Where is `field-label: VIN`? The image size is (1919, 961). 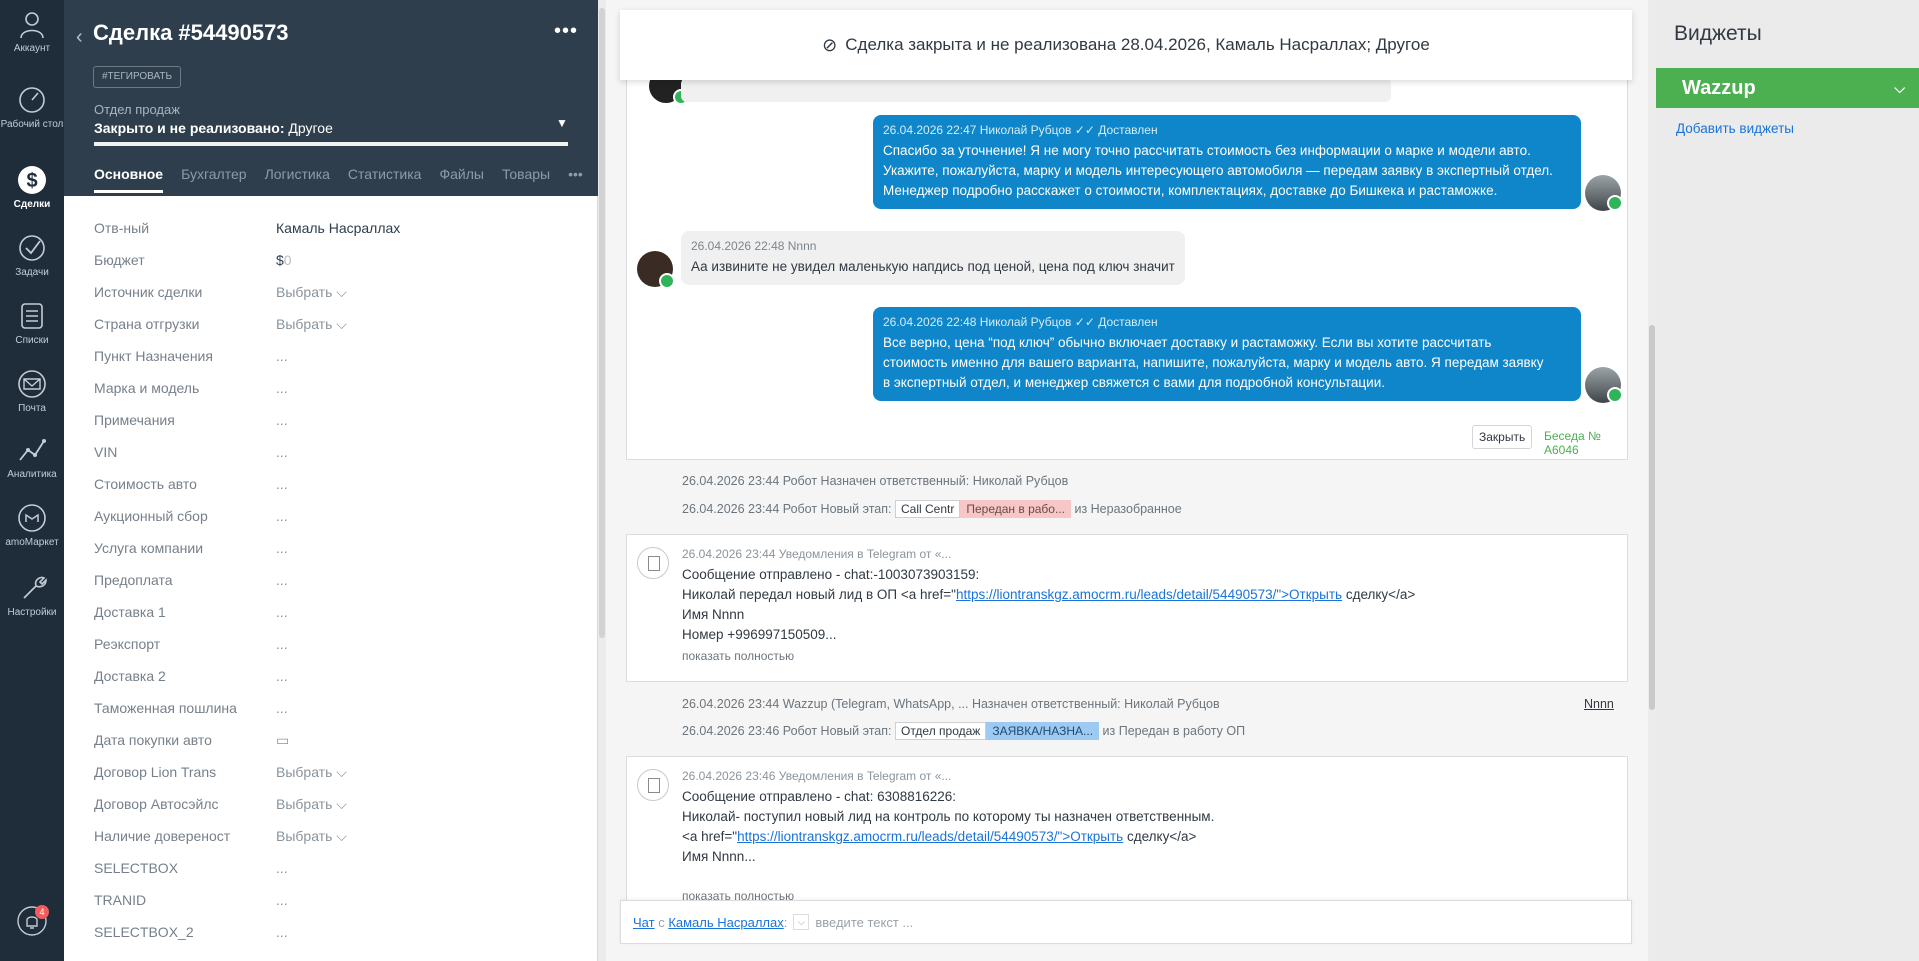 field-label: VIN is located at coordinates (106, 452).